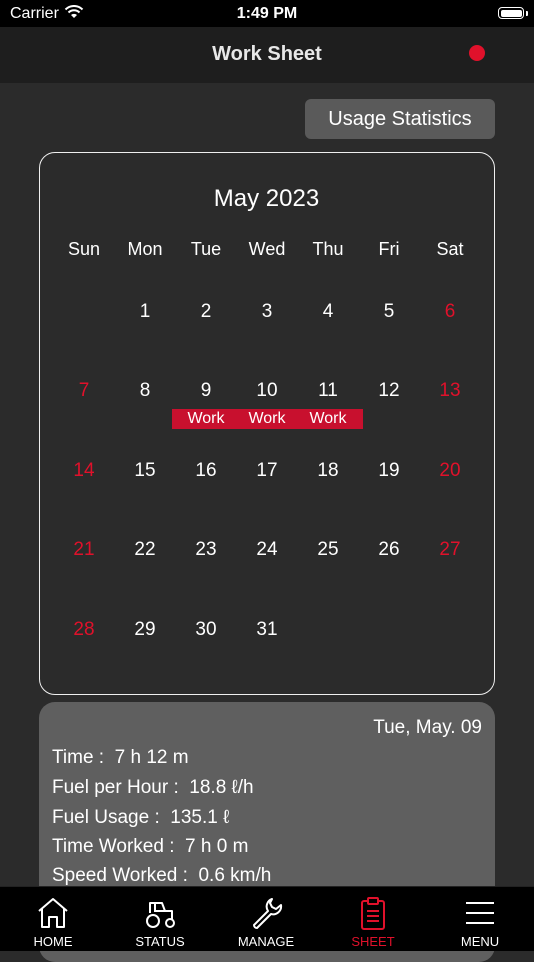 Image resolution: width=534 pixels, height=962 pixels. I want to click on calendar-day: 4, so click(328, 312).